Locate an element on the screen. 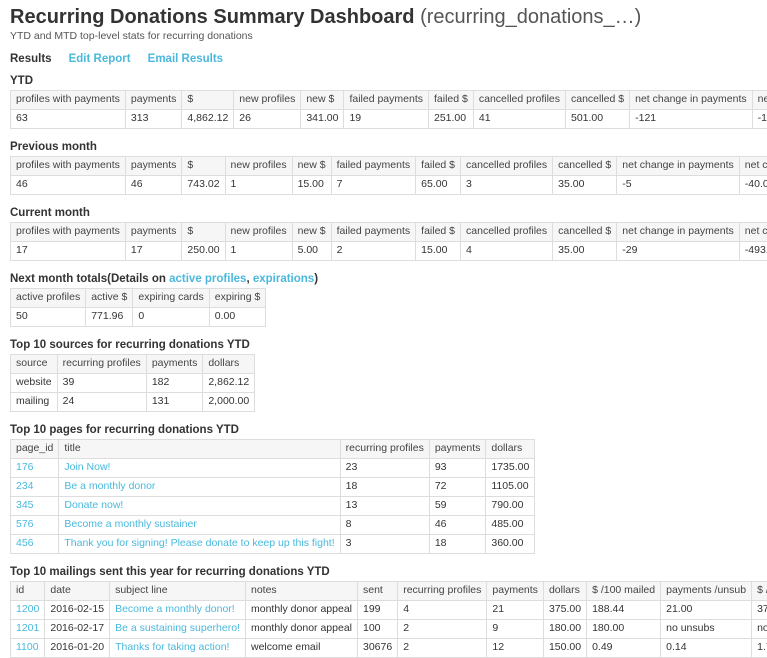 This screenshot has width=767, height=658. cell-dollars: 250.00 is located at coordinates (203, 251).